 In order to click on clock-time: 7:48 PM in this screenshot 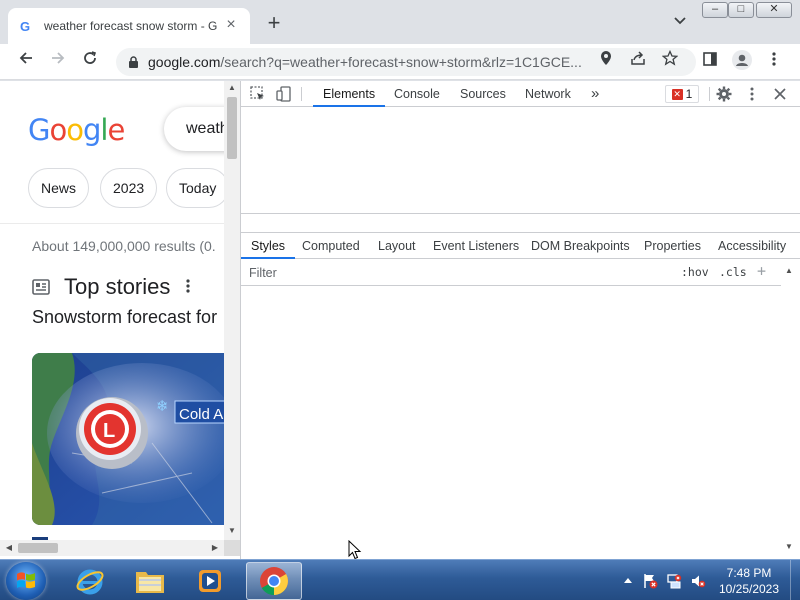, I will do `click(749, 573)`.